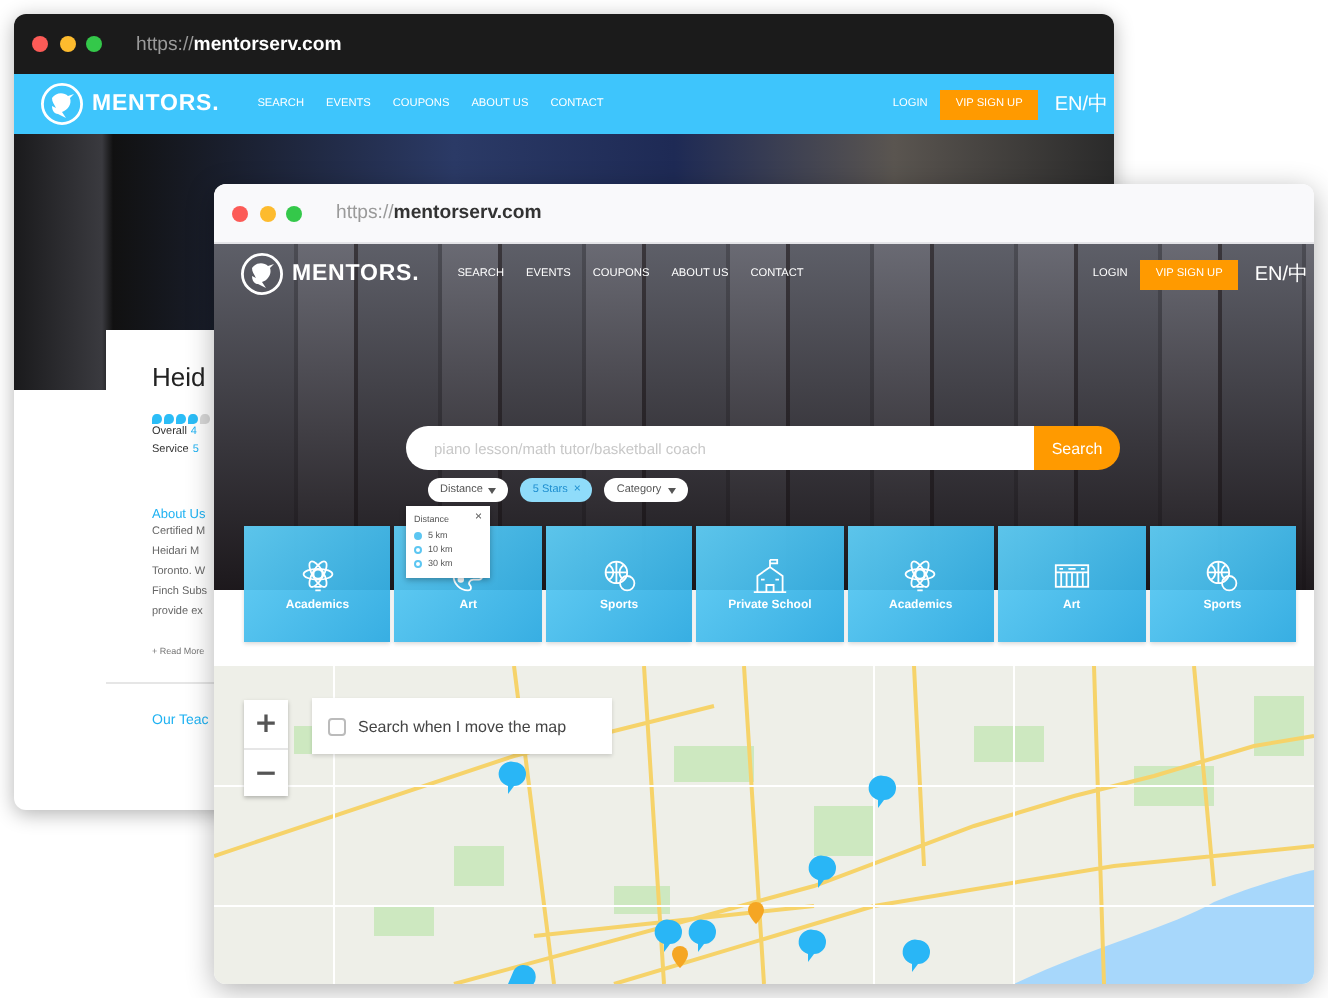  I want to click on zoom-in-button: +, so click(266, 724).